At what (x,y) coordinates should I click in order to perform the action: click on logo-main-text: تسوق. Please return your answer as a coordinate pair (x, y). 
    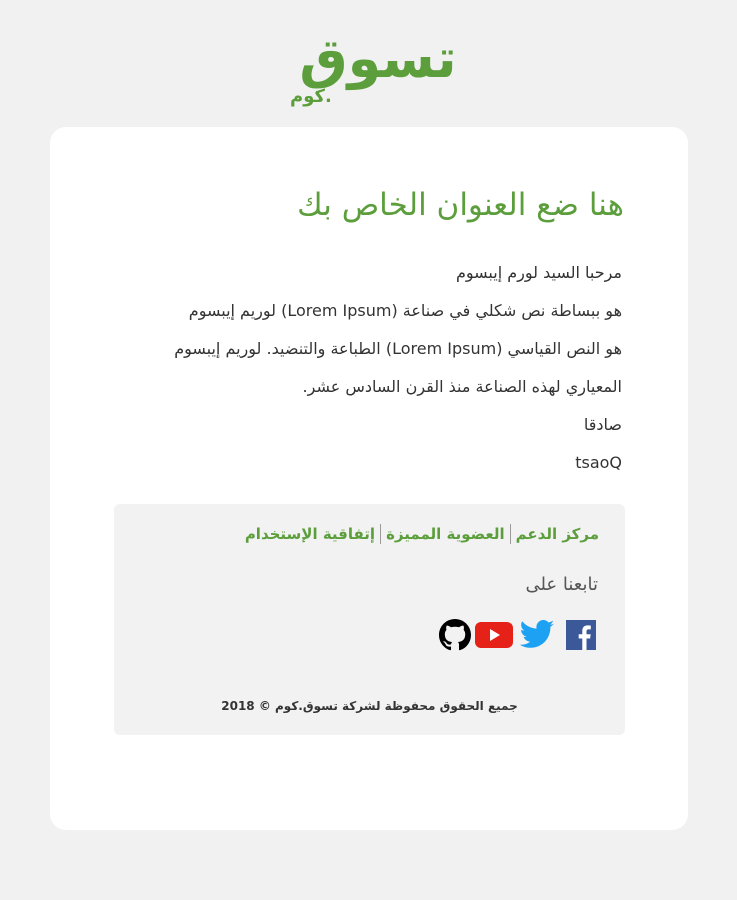
    Looking at the image, I should click on (378, 58).